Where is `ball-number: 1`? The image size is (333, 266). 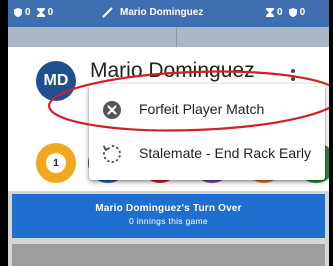
ball-number: 1 is located at coordinates (56, 163).